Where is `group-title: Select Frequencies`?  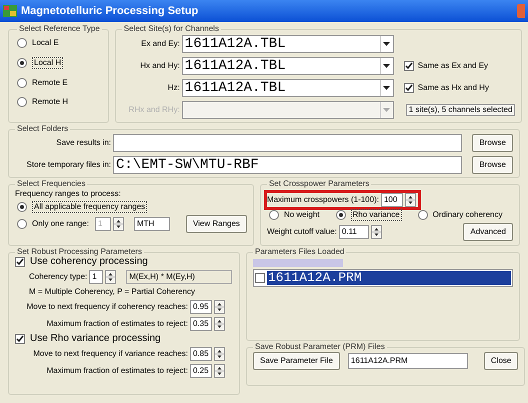 group-title: Select Frequencies is located at coordinates (51, 184).